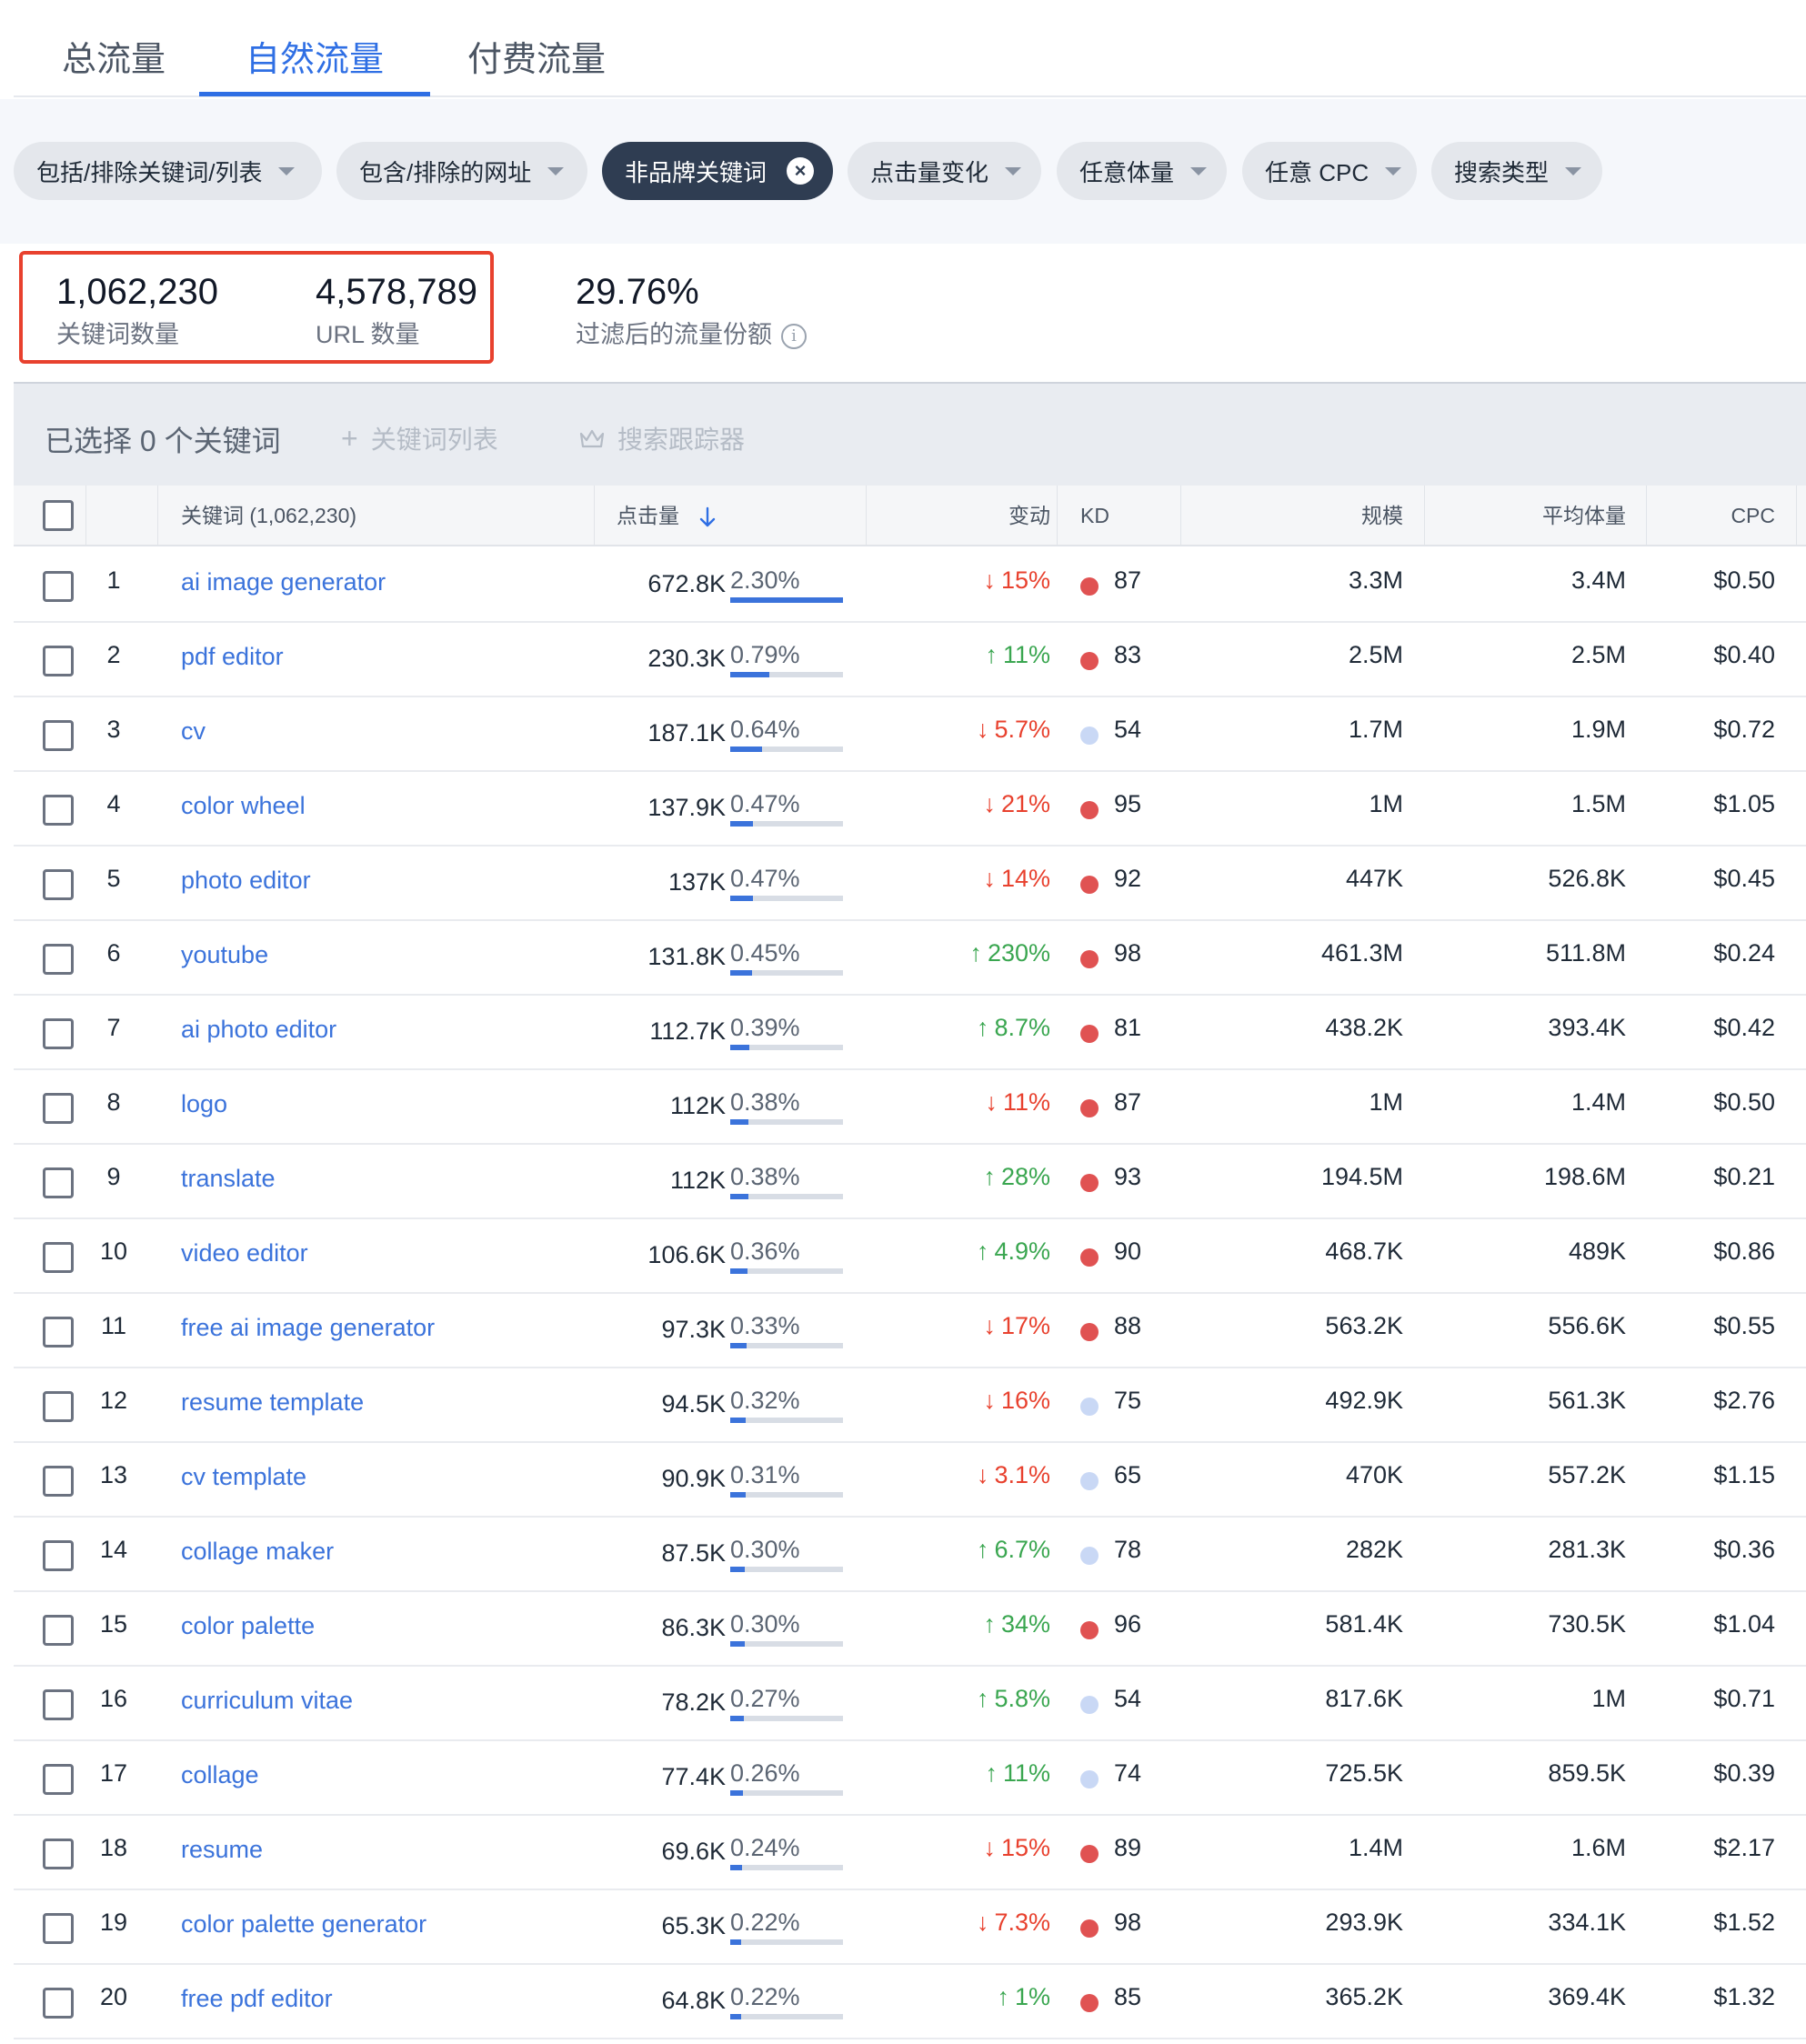 This screenshot has width=1806, height=2044. I want to click on header-clicks: 点击量, so click(666, 516).